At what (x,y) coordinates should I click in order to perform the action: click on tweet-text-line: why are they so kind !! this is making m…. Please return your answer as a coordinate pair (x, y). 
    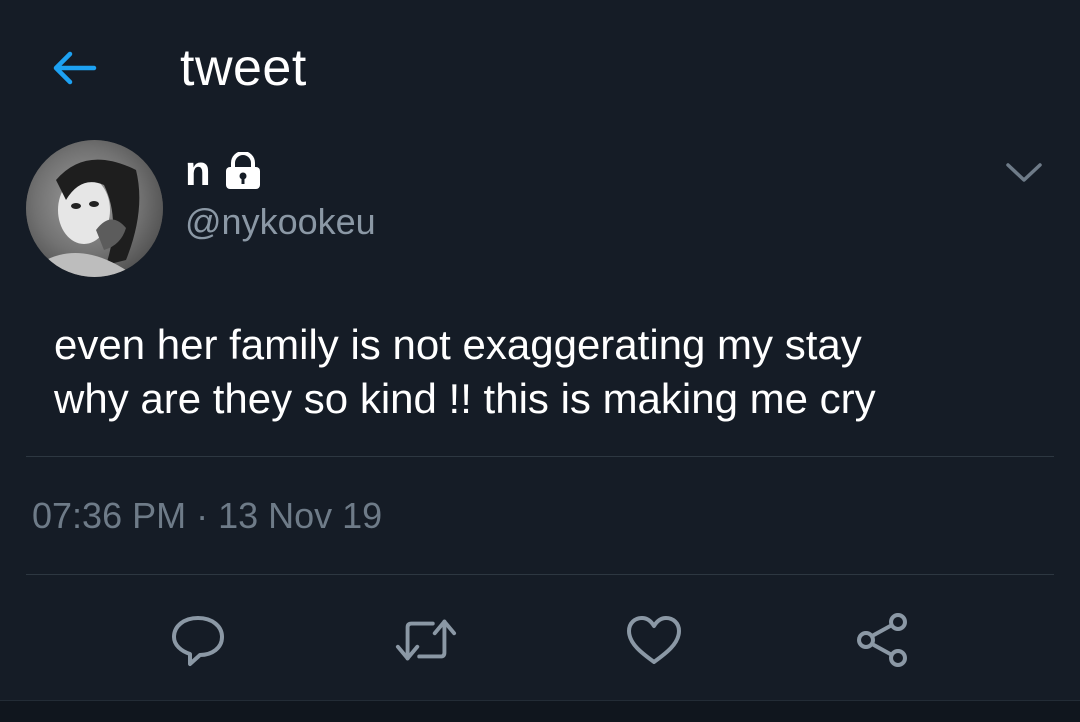
    Looking at the image, I should click on (465, 398).